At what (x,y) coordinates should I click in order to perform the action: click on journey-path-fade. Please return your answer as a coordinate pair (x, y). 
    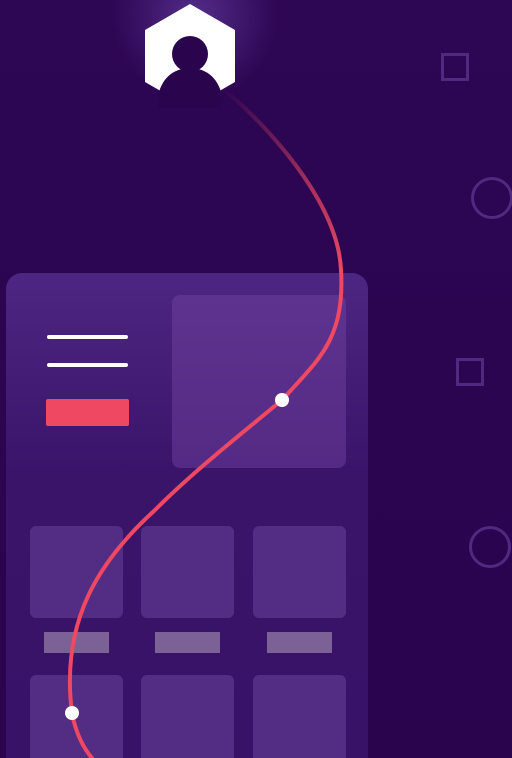
    Looking at the image, I should click on (281, 179).